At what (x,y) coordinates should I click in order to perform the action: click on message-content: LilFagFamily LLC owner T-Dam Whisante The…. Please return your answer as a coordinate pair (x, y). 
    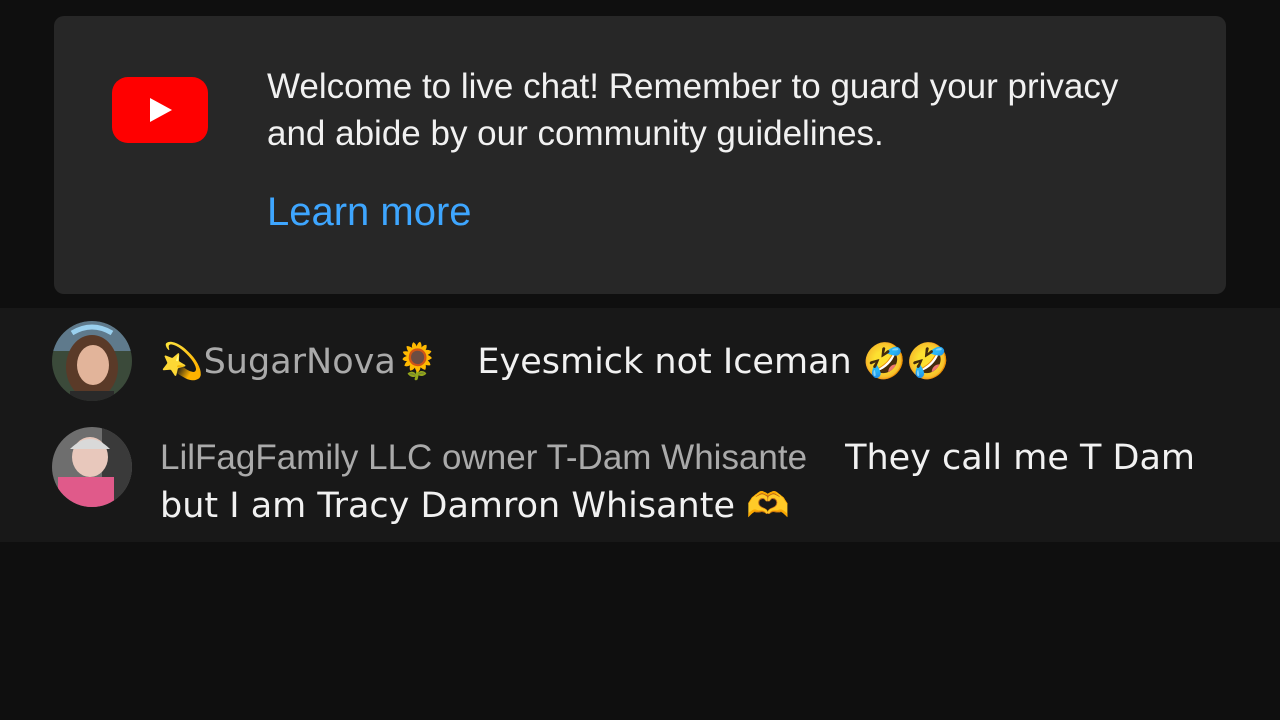
    Looking at the image, I should click on (700, 482).